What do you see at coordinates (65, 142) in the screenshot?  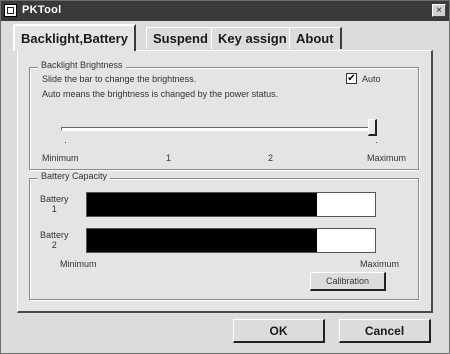 I see `tick-mark-min: ·` at bounding box center [65, 142].